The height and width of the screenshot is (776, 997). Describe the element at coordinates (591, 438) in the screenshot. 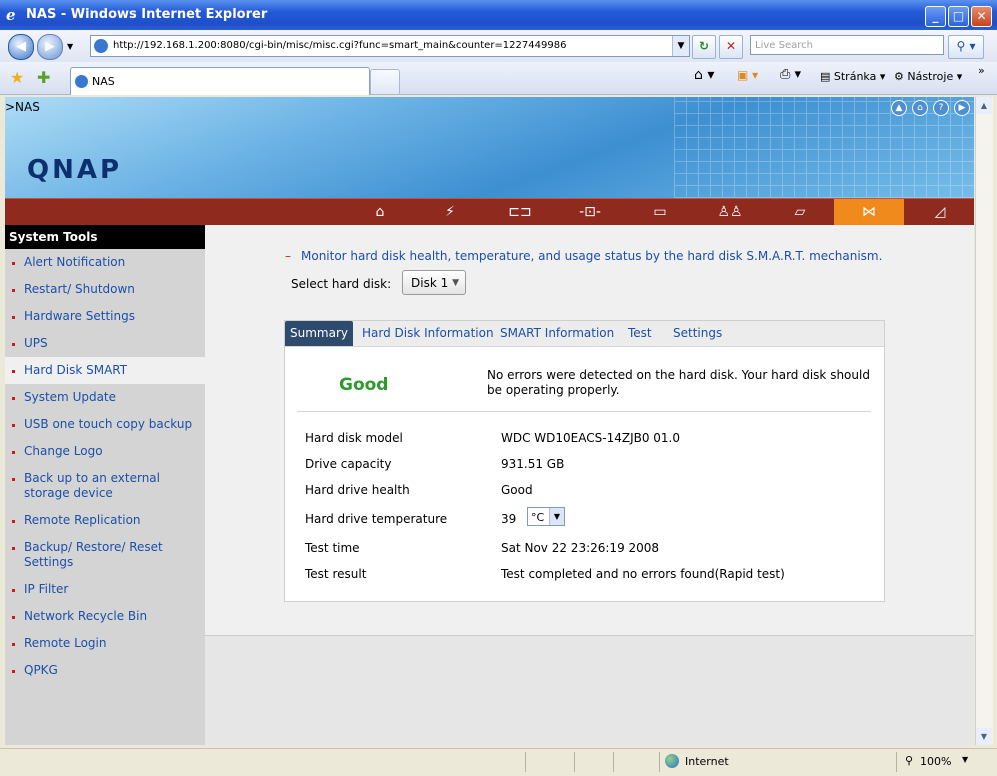

I see `row-value: WDC WD10EACS-14ZJB0 01.0` at that location.